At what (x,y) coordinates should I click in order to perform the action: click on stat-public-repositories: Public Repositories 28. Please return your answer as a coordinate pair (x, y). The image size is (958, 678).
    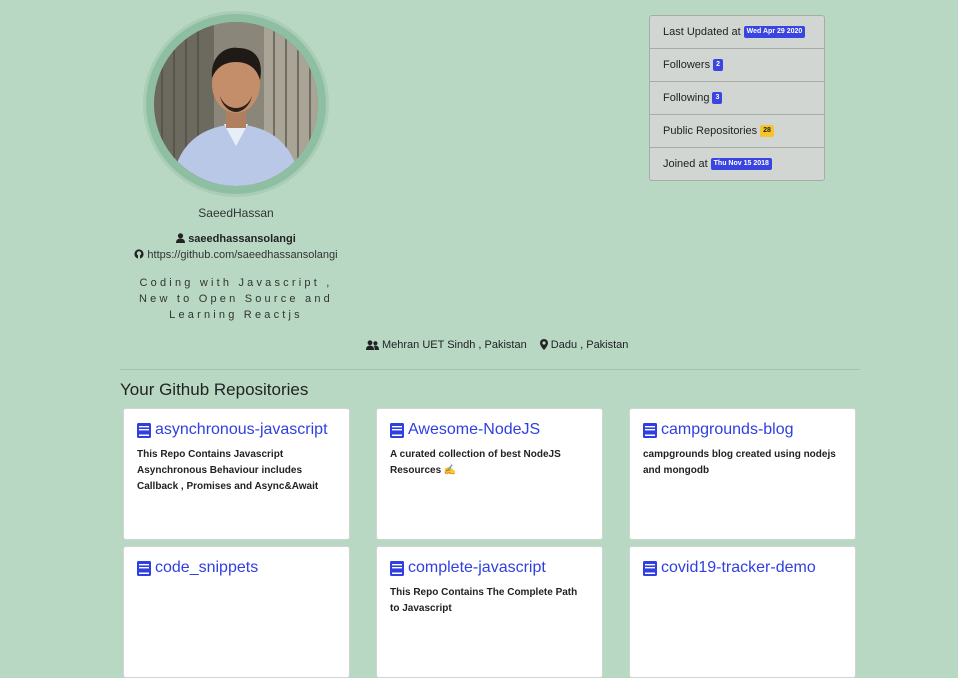
    Looking at the image, I should click on (737, 131).